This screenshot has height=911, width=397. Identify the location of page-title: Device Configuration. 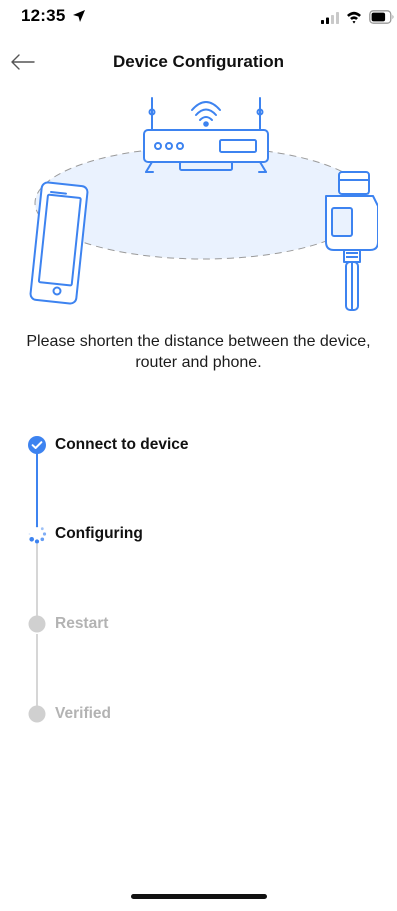
(198, 61).